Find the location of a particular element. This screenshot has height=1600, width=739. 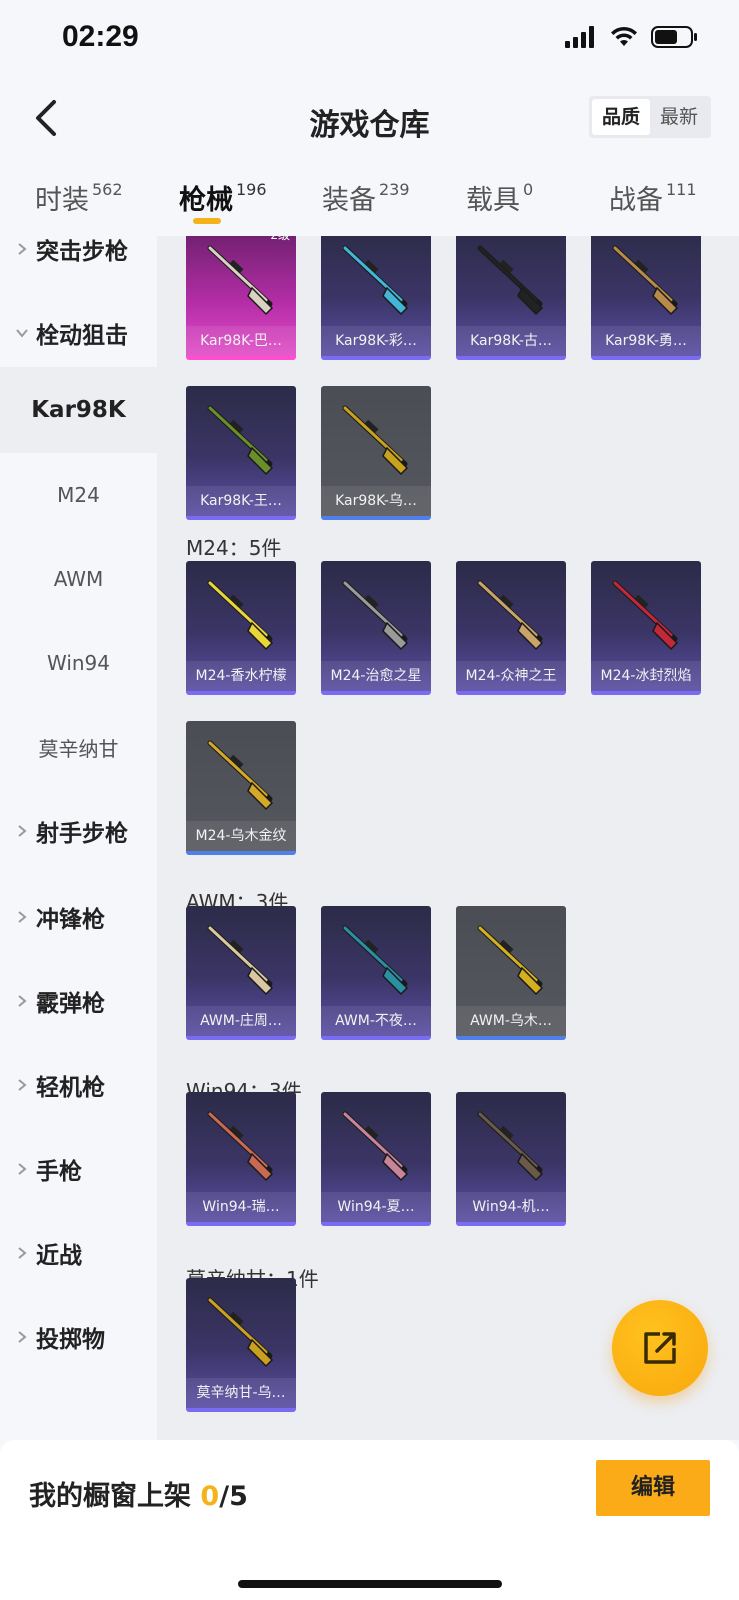

sidebar-item-label: 莫辛纳甘 is located at coordinates (78, 748).